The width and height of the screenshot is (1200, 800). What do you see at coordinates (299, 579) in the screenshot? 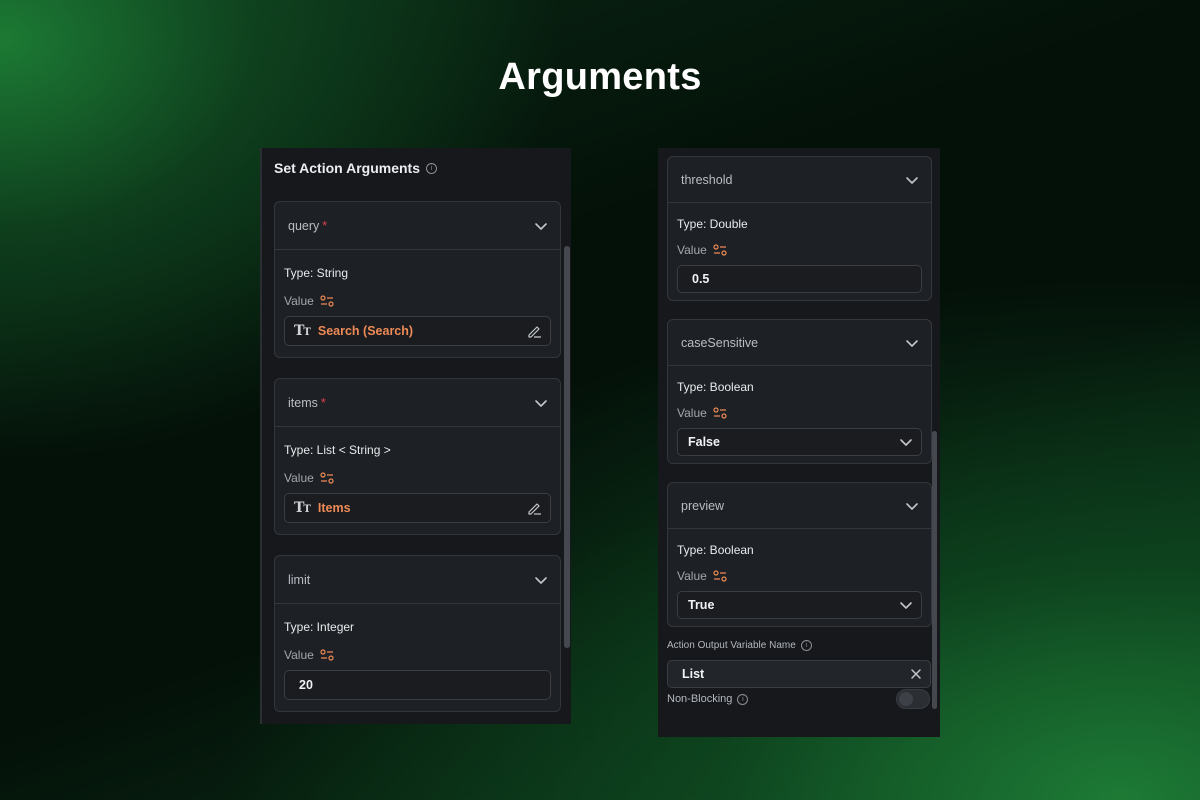
I see `argument-name: limit` at bounding box center [299, 579].